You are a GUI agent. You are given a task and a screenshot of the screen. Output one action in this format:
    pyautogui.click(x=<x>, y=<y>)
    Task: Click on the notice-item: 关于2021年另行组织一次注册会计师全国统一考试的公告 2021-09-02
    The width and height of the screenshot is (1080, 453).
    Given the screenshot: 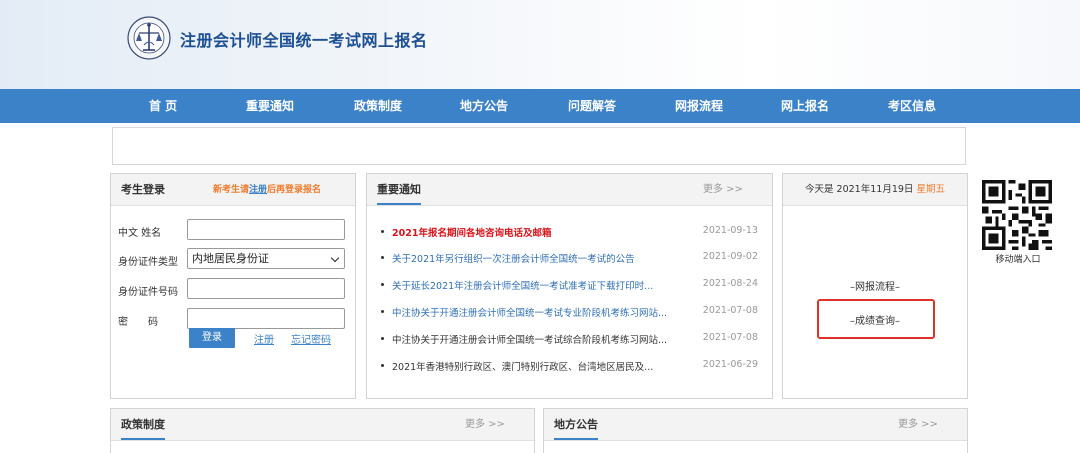 What is the action you would take?
    pyautogui.click(x=569, y=258)
    